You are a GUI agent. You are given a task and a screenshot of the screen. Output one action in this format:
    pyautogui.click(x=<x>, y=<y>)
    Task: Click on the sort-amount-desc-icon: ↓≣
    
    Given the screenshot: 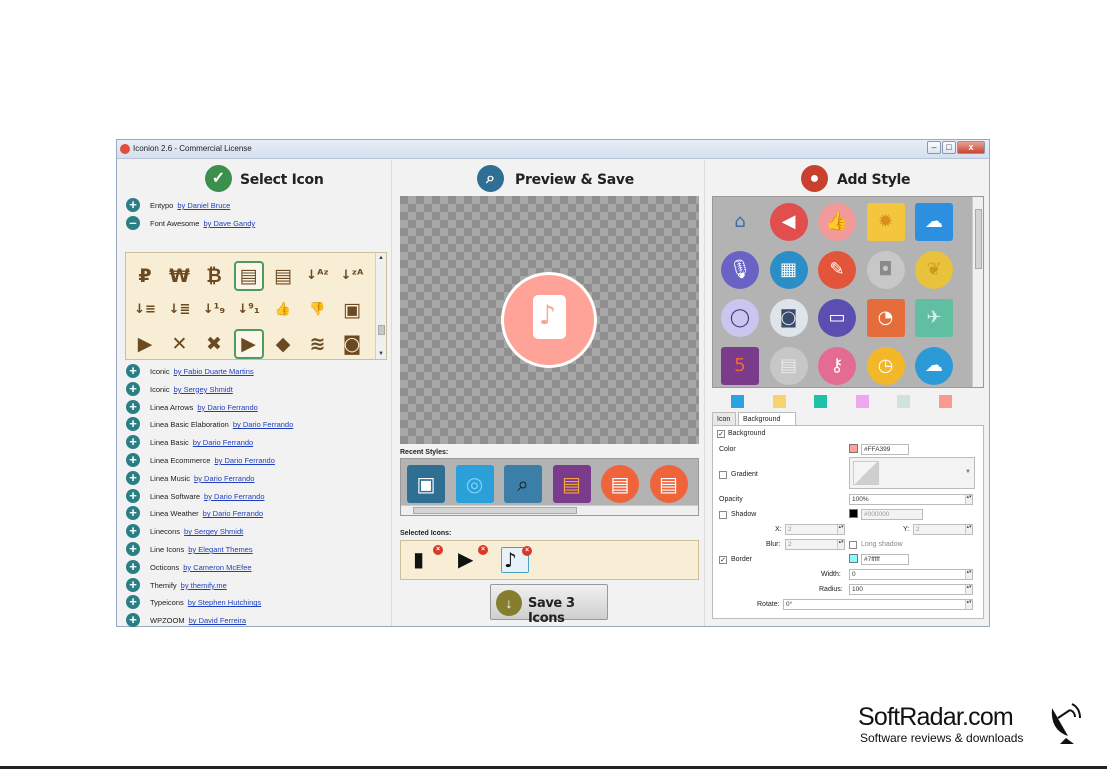 What is the action you would take?
    pyautogui.click(x=180, y=310)
    